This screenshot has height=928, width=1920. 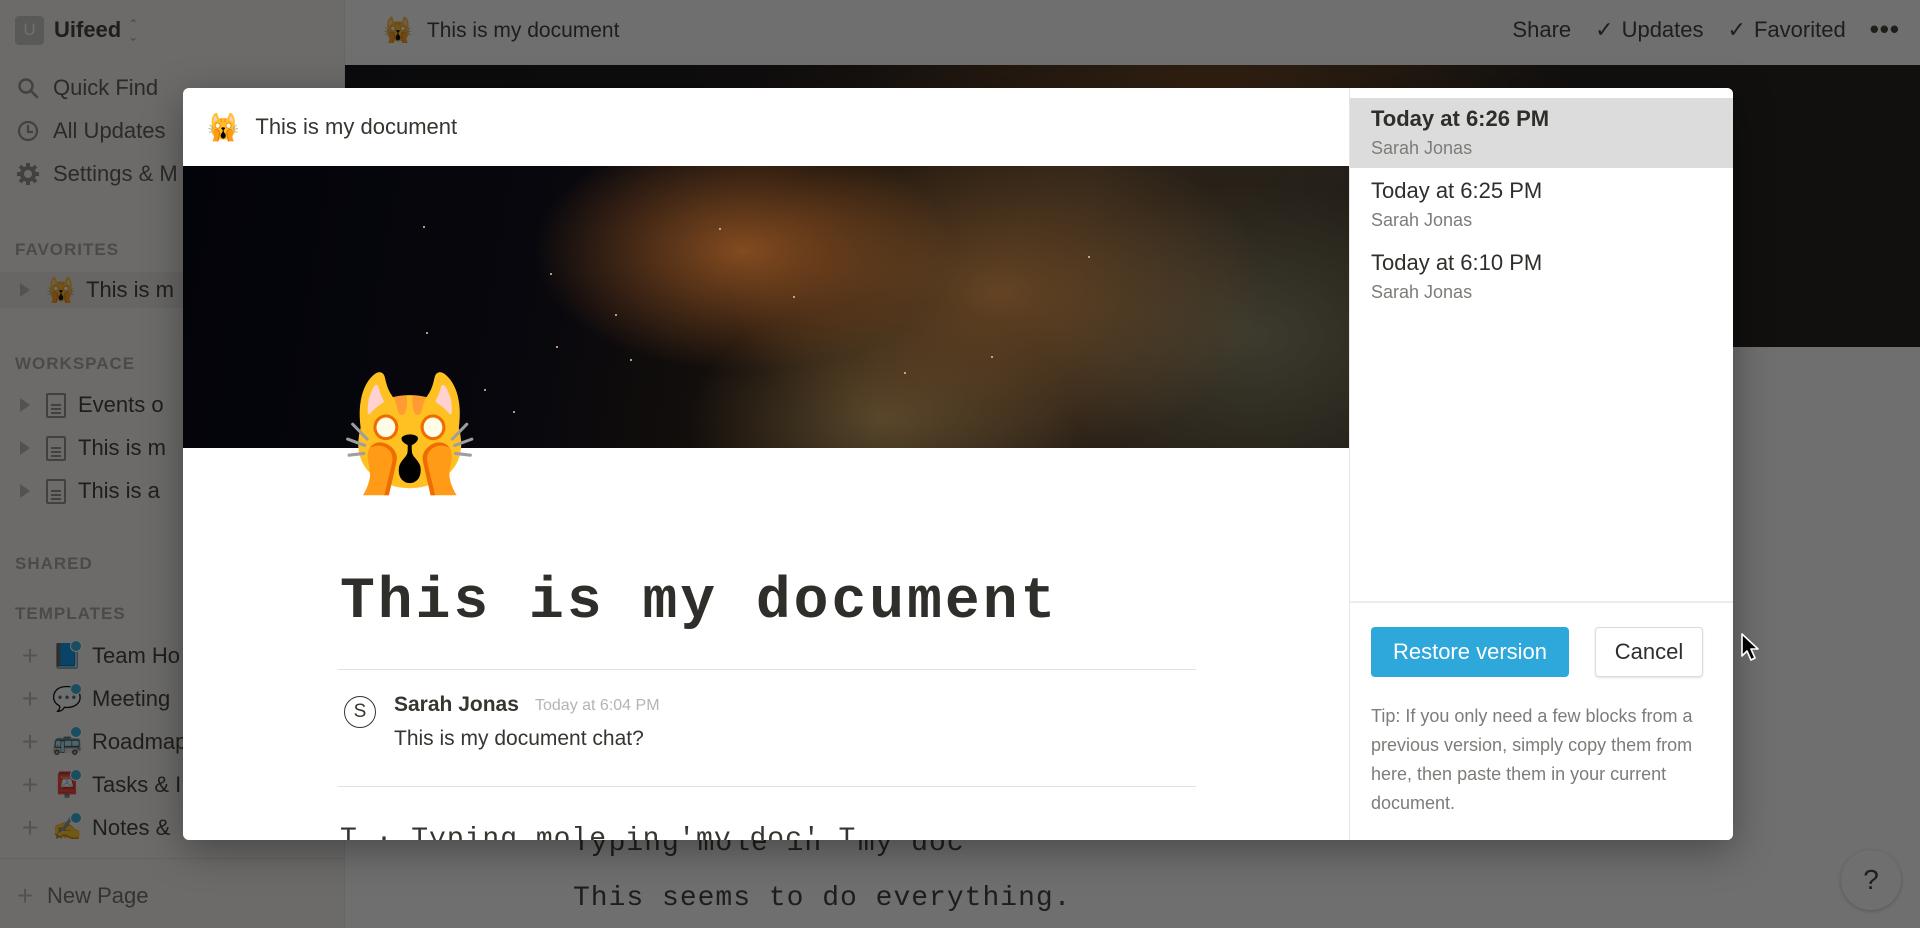 I want to click on preview-header: 🙀 This is my document, so click(x=766, y=127).